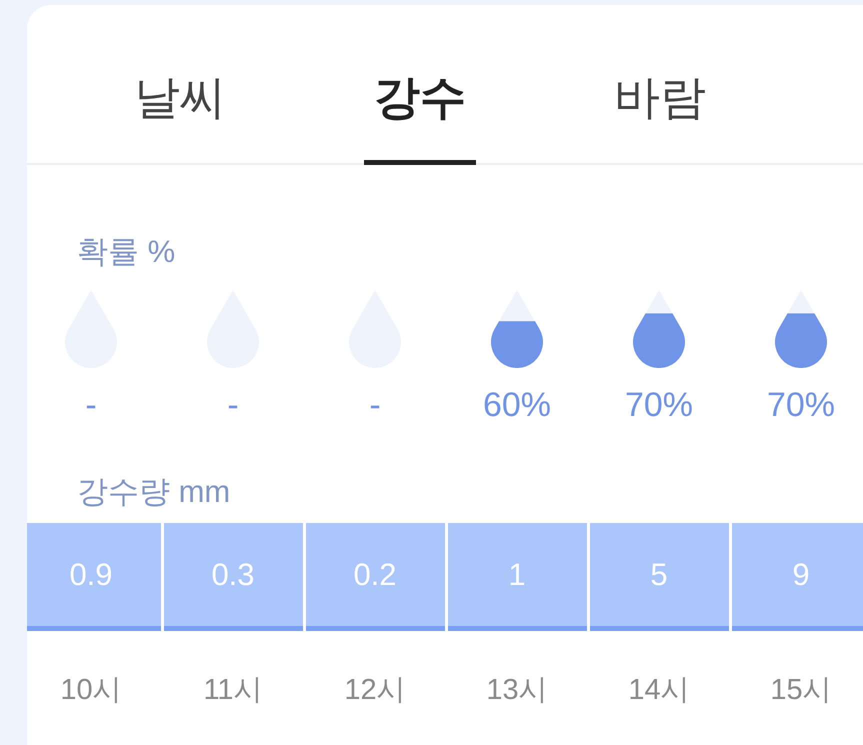 The width and height of the screenshot is (863, 745). What do you see at coordinates (233, 577) in the screenshot?
I see `precipitation-cell: 0.3` at bounding box center [233, 577].